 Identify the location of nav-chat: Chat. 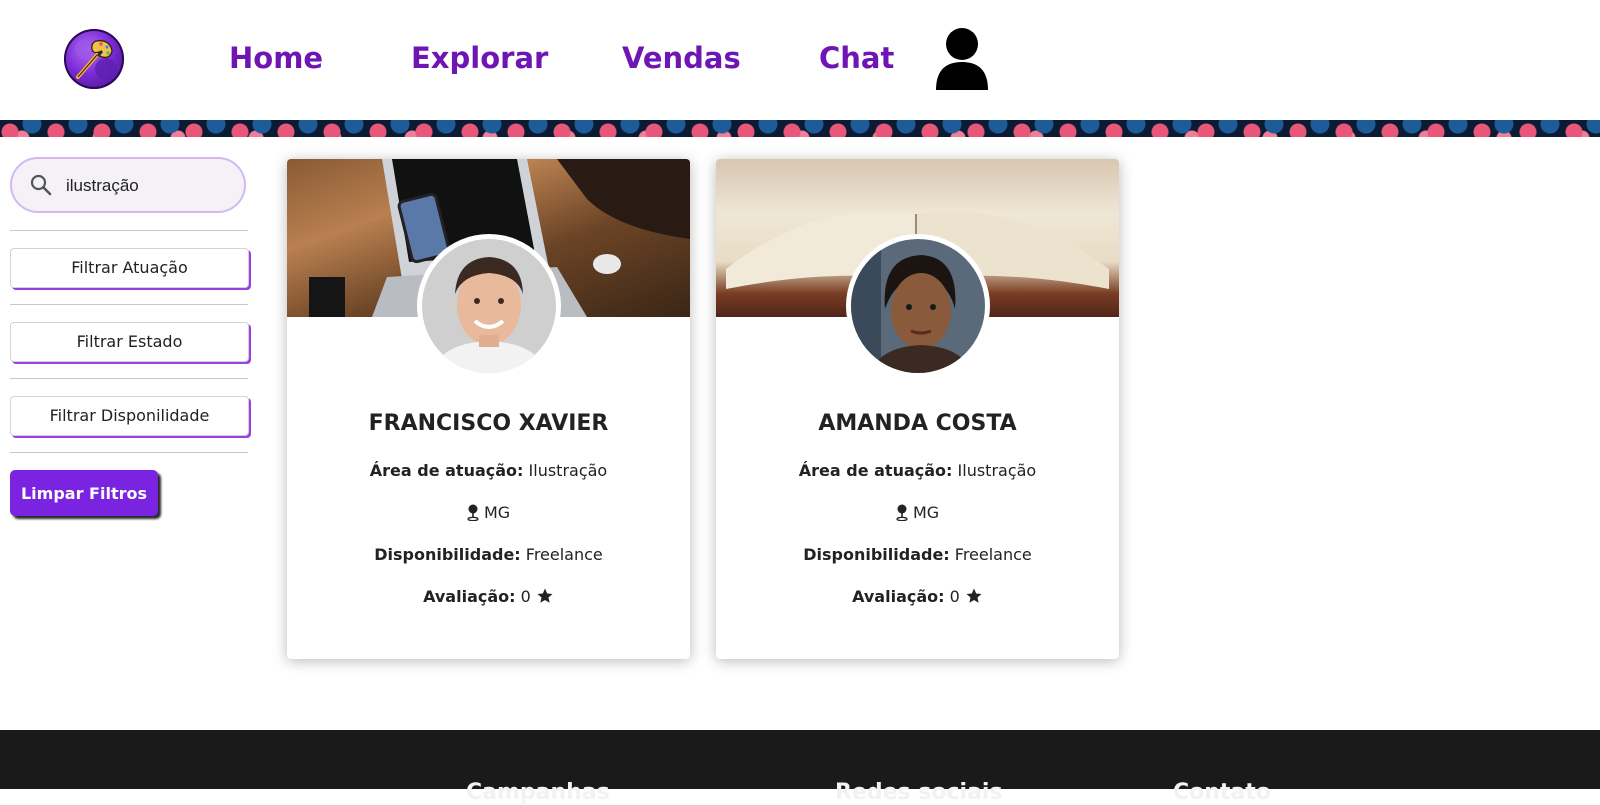
(856, 58).